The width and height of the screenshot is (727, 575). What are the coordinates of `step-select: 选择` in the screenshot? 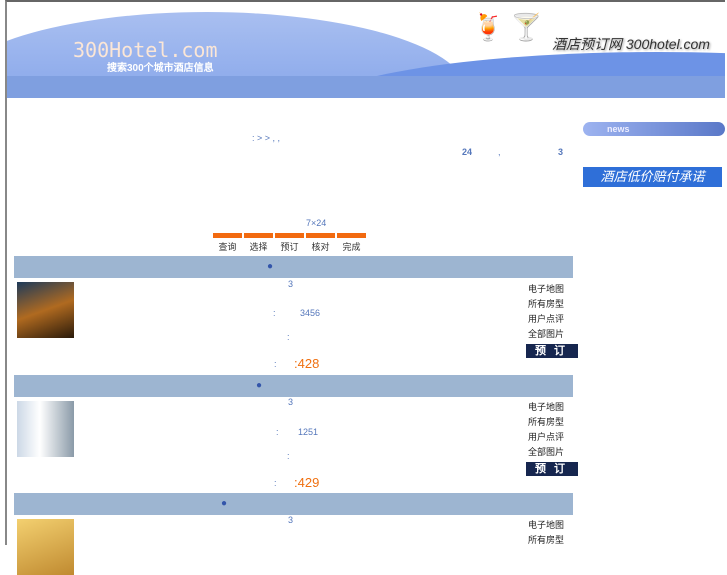 It's located at (258, 243).